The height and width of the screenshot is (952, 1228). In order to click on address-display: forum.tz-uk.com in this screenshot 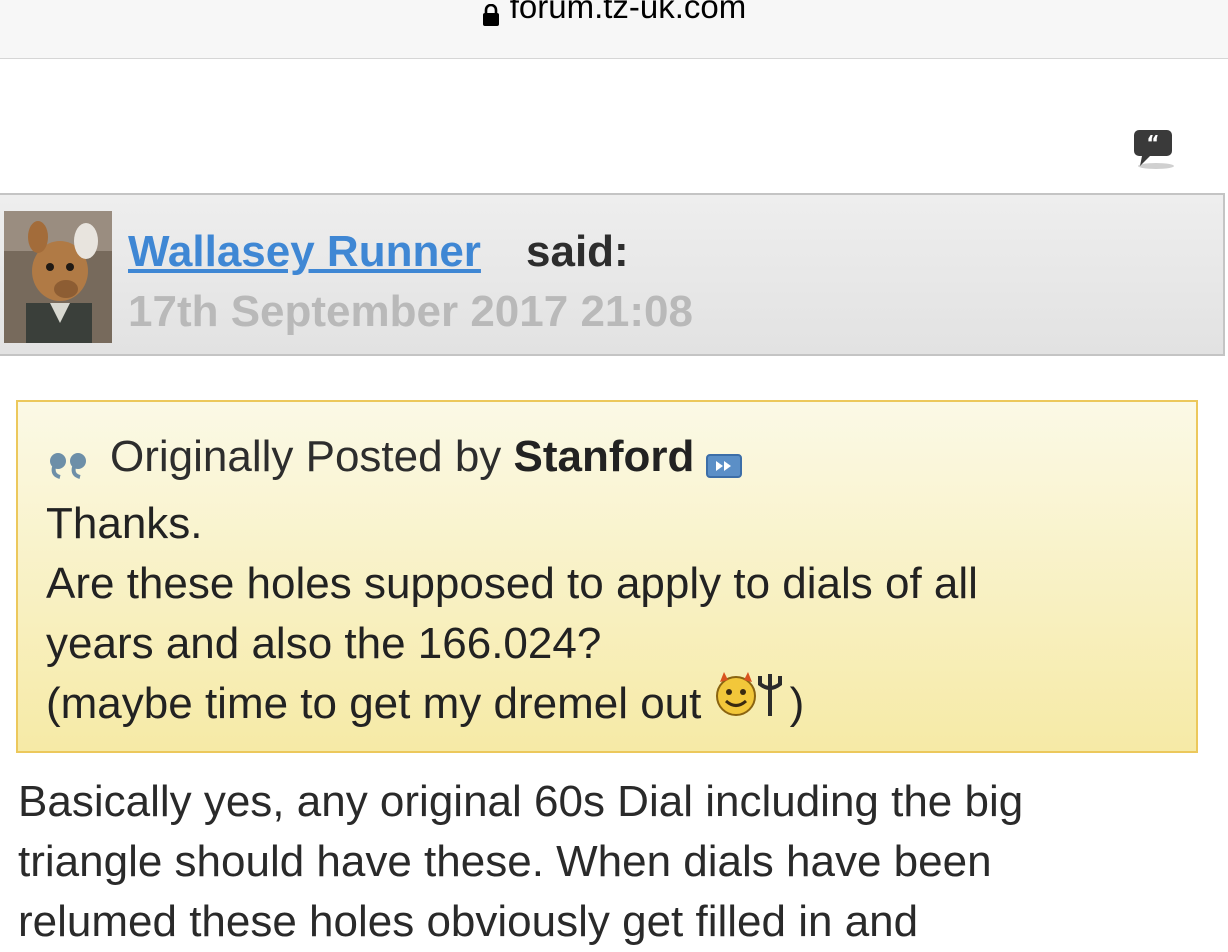, I will do `click(614, 13)`.